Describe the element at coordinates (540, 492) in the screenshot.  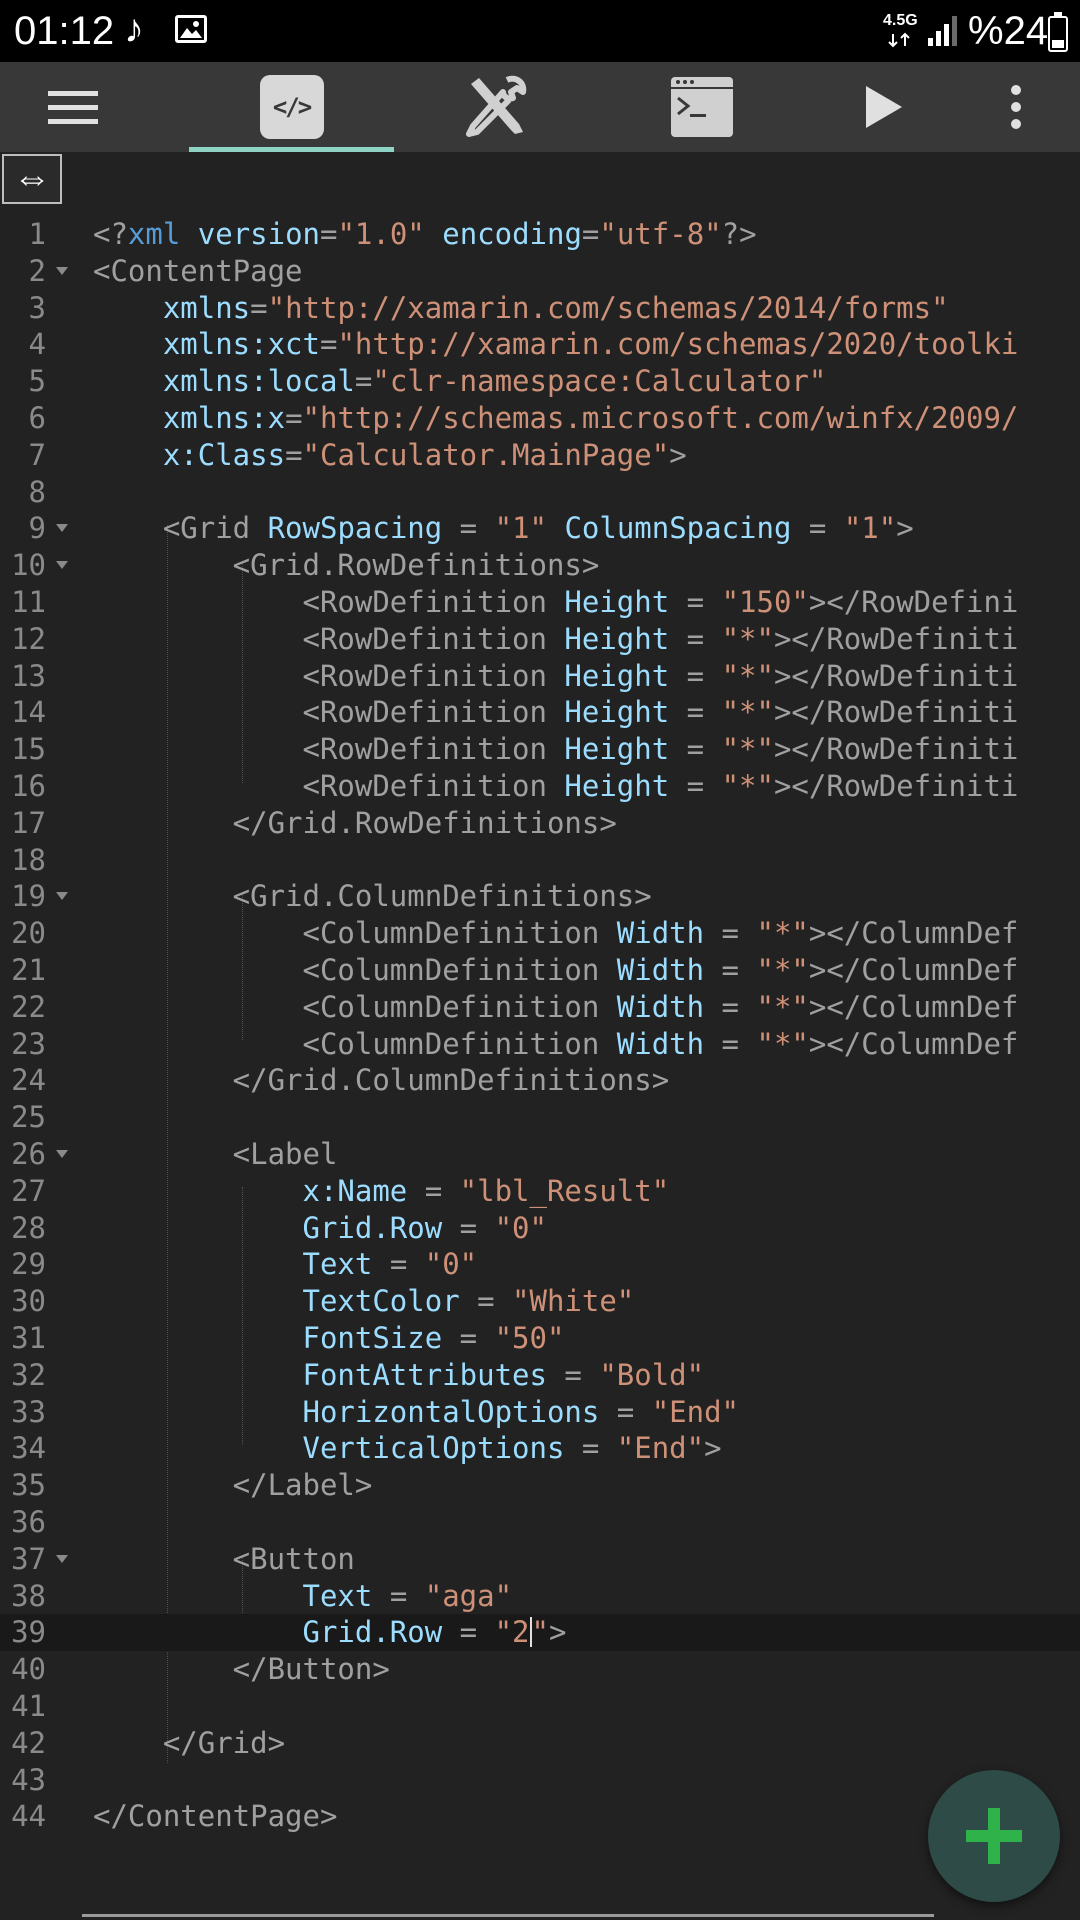
I see `code-line: 8` at that location.